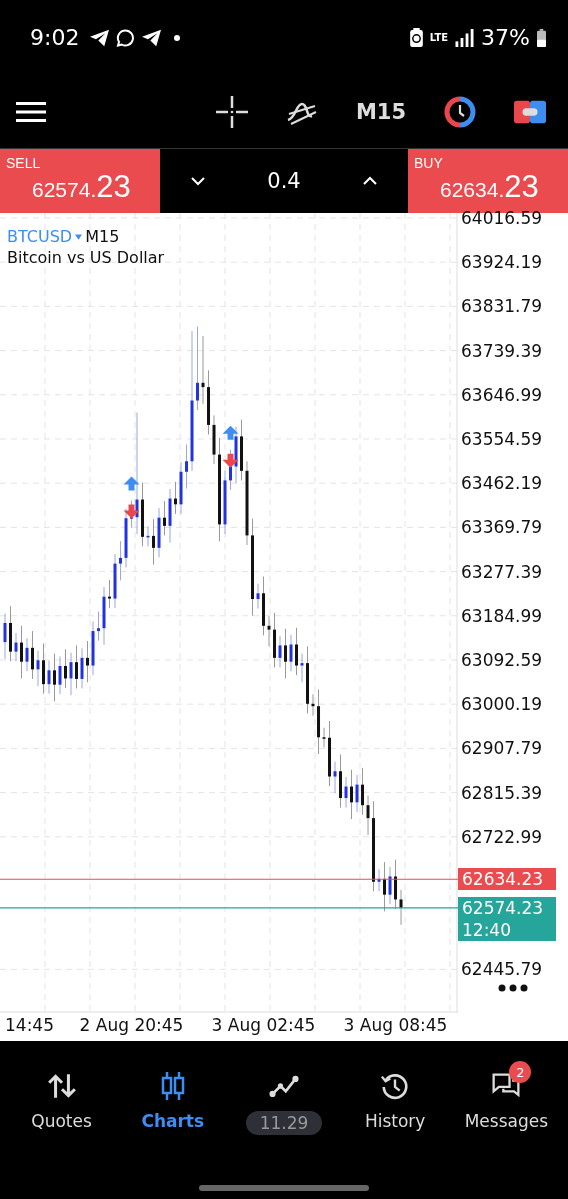  I want to click on price-axis-label: 63000.19, so click(502, 704).